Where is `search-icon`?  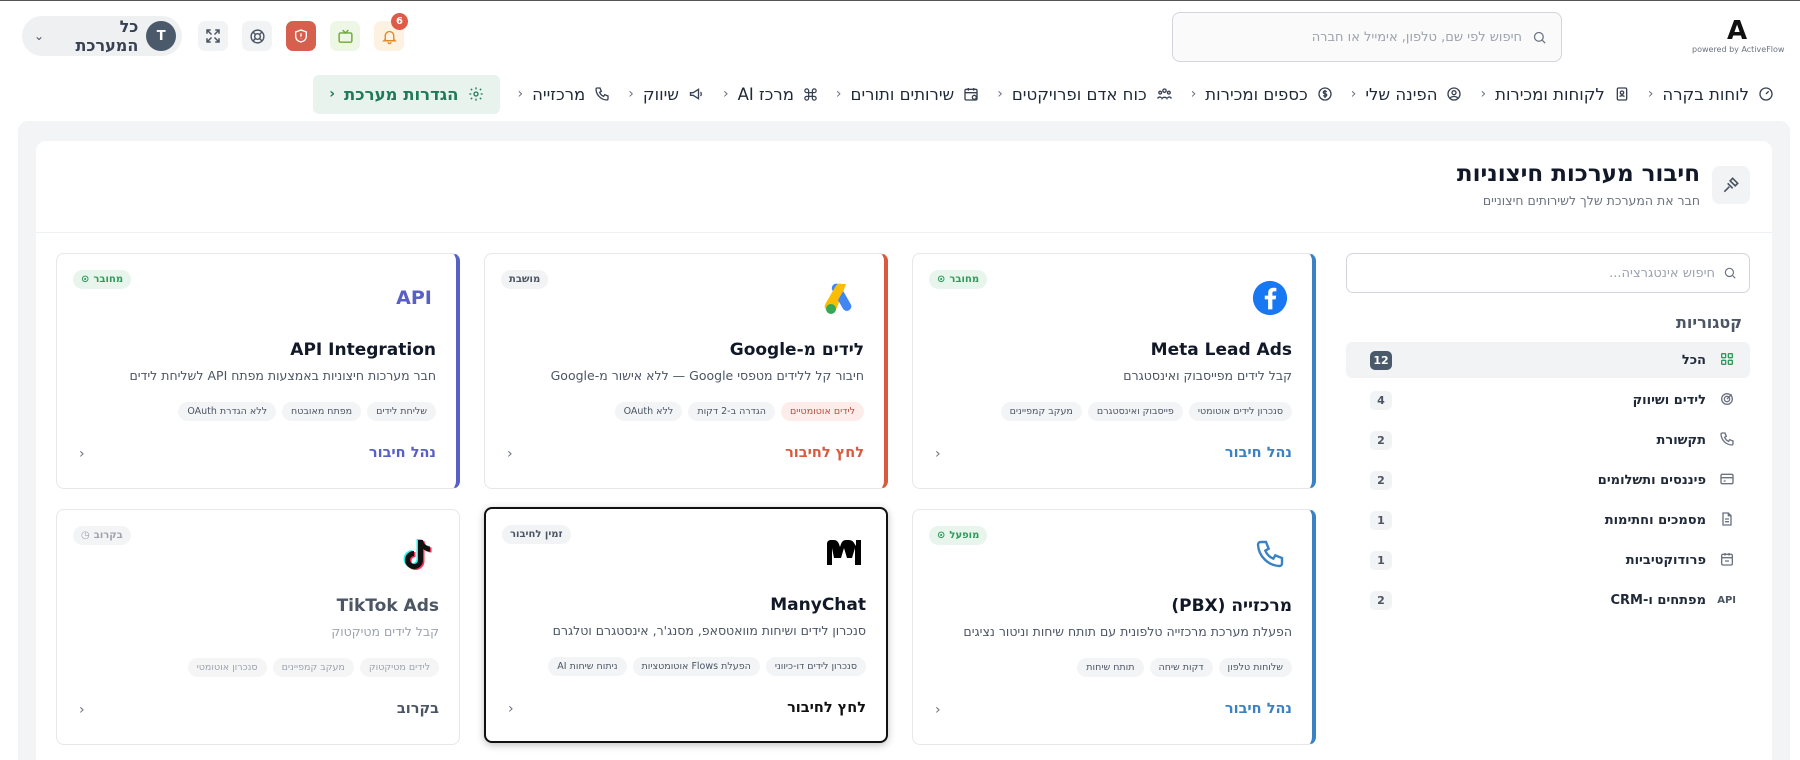 search-icon is located at coordinates (1539, 37).